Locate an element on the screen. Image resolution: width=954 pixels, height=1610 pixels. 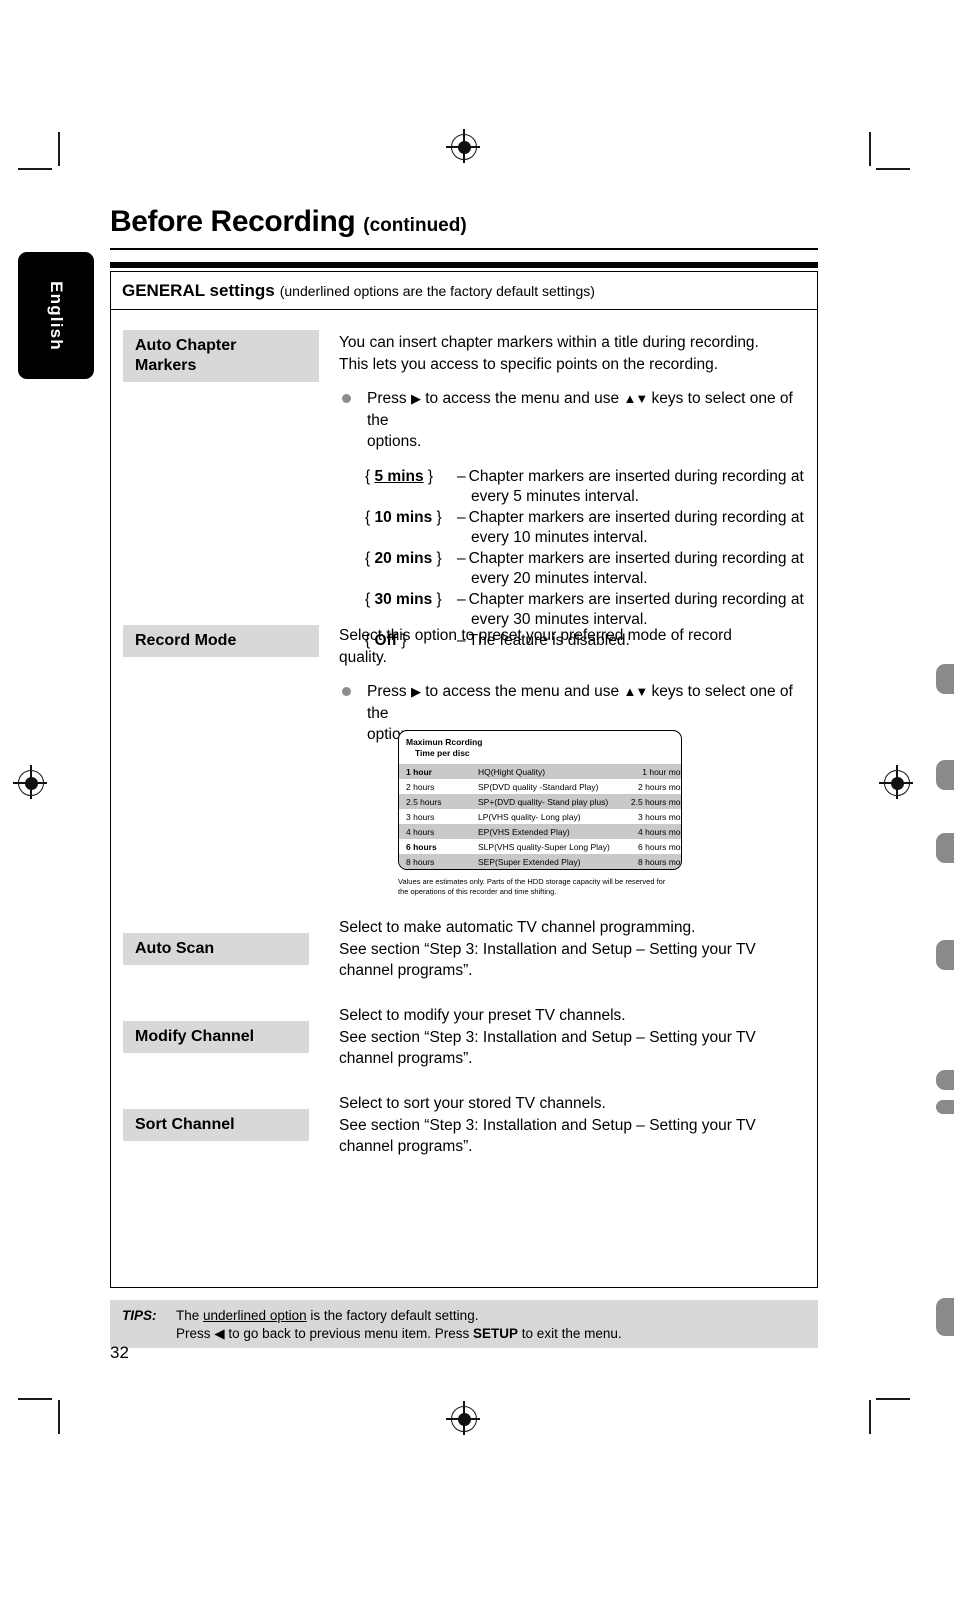
registration-mark-top is located at coordinates (463, 146).